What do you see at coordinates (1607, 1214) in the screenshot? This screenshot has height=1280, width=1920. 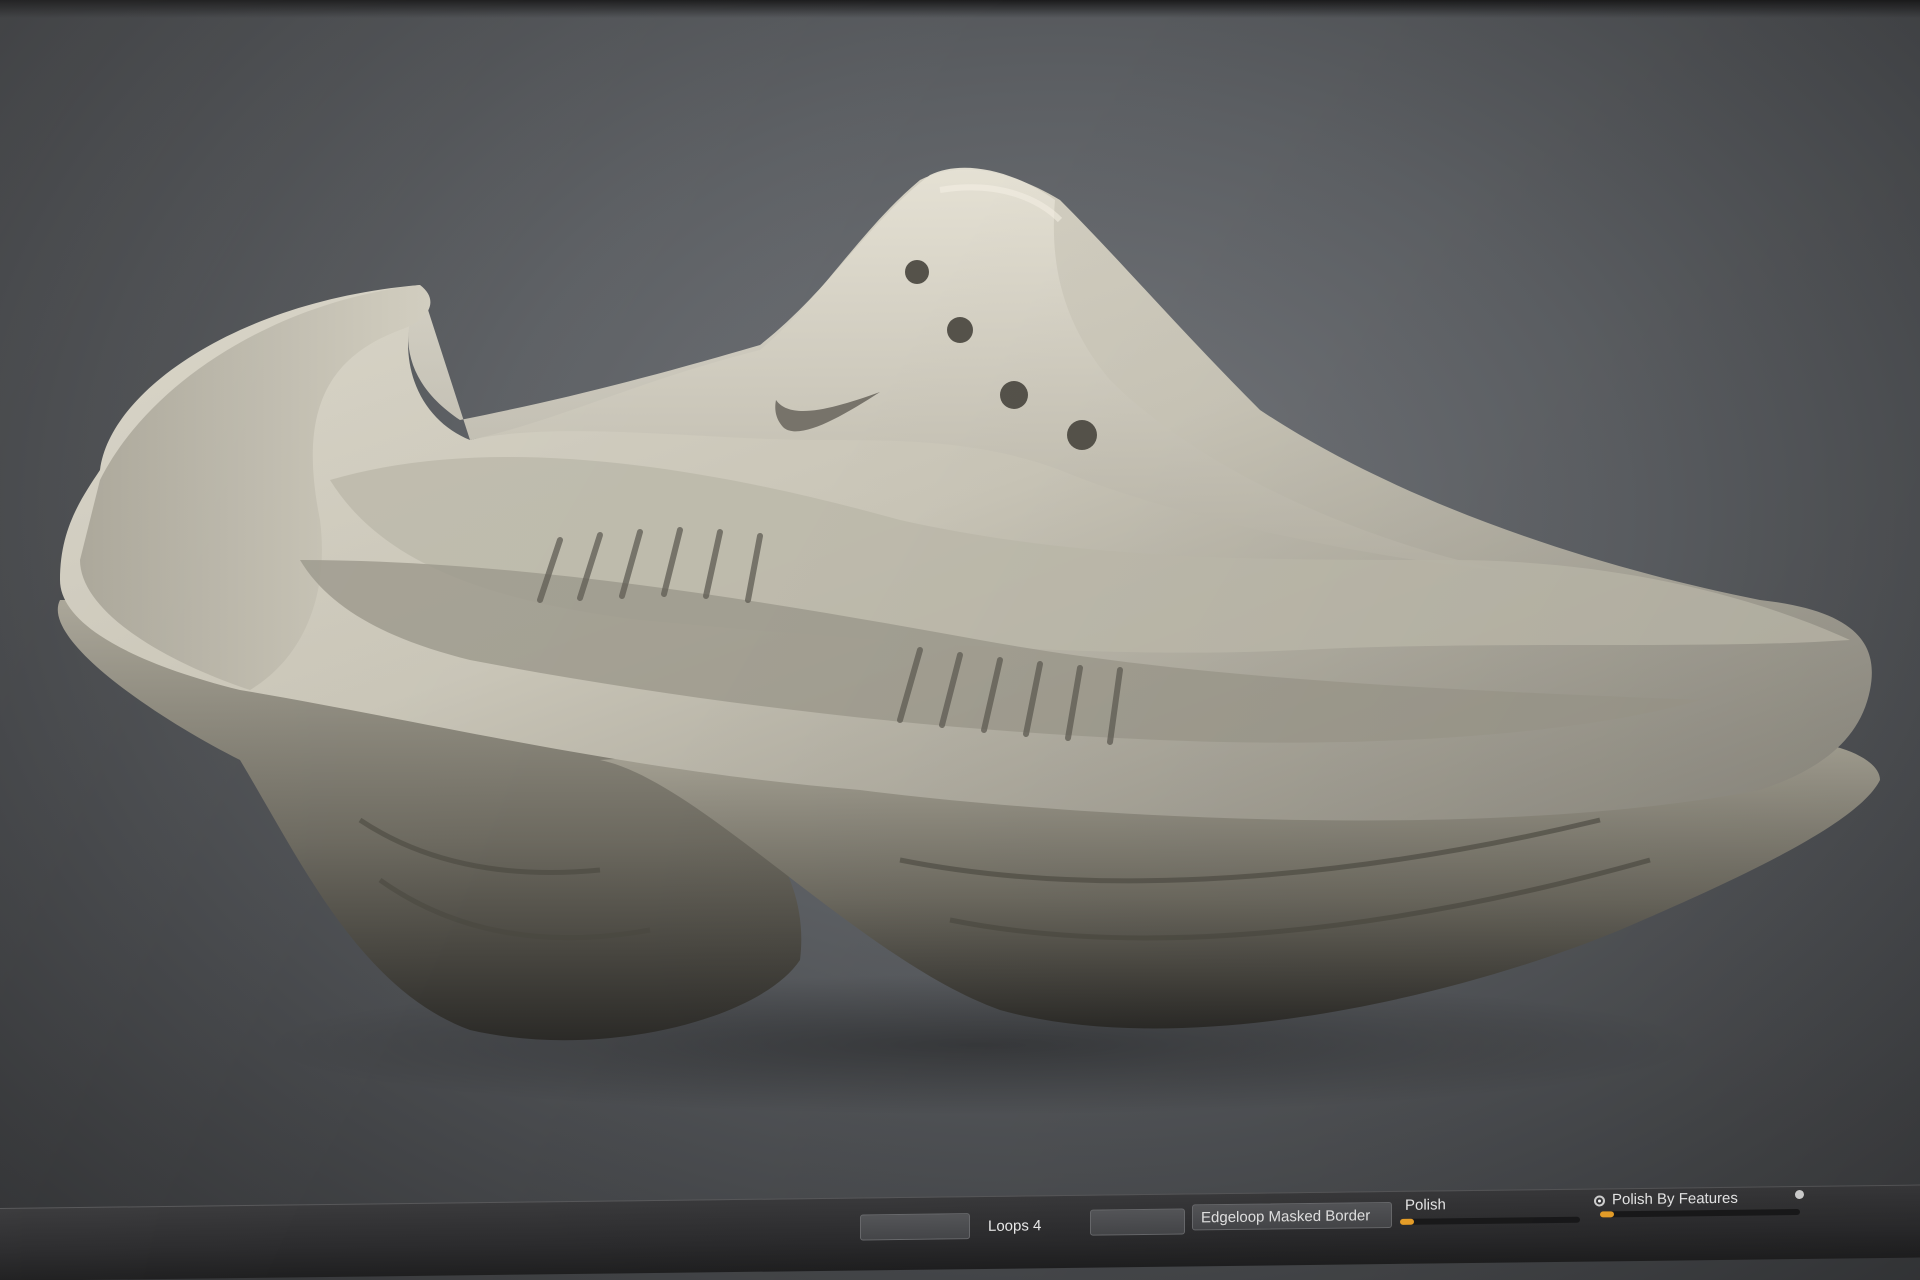 I see `polish-by-features-slider-fill` at bounding box center [1607, 1214].